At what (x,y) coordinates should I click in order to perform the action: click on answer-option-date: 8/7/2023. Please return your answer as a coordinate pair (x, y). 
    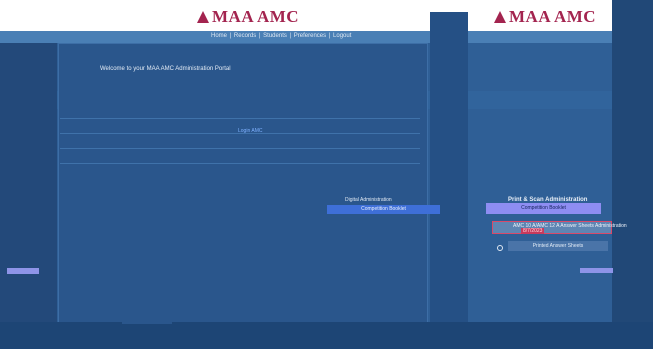
    Looking at the image, I should click on (533, 231).